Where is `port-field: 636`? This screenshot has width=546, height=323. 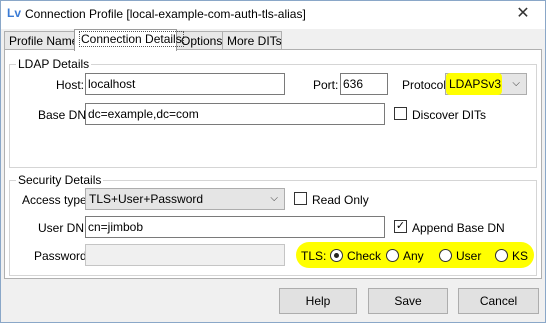 port-field: 636 is located at coordinates (364, 84).